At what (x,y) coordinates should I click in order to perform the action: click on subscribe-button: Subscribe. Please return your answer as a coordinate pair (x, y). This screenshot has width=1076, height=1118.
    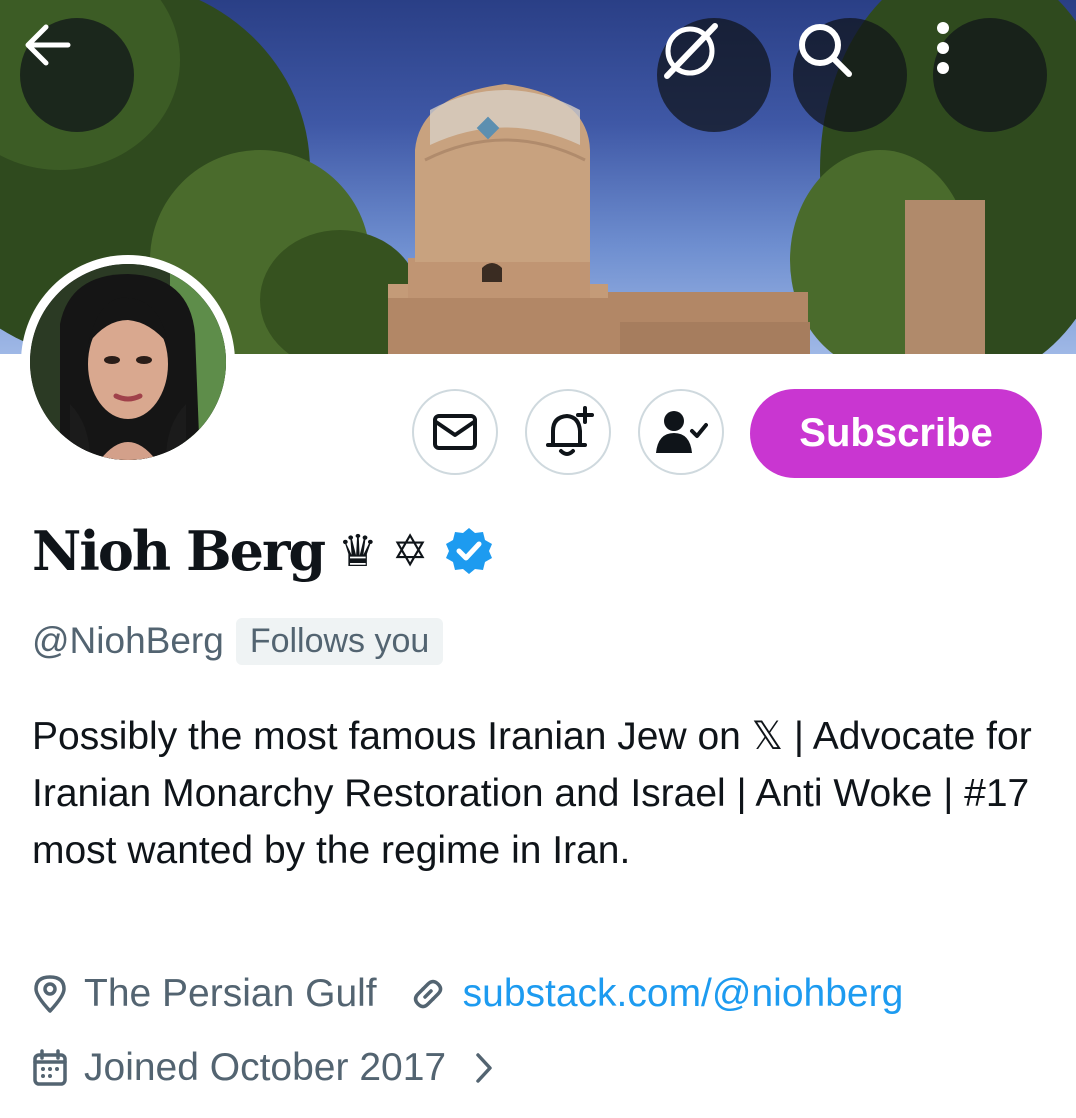
    Looking at the image, I should click on (896, 433).